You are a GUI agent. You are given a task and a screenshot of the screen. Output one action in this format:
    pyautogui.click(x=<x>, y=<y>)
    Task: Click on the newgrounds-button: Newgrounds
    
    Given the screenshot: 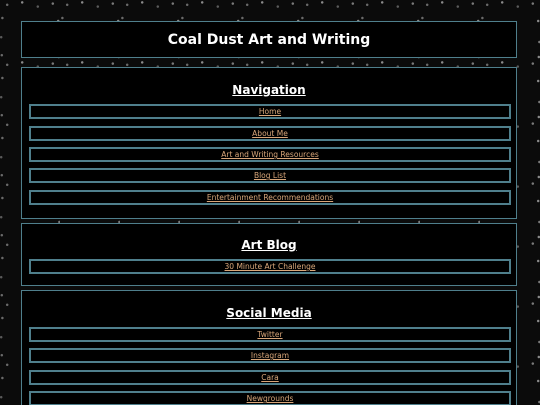 What is the action you would take?
    pyautogui.click(x=270, y=398)
    